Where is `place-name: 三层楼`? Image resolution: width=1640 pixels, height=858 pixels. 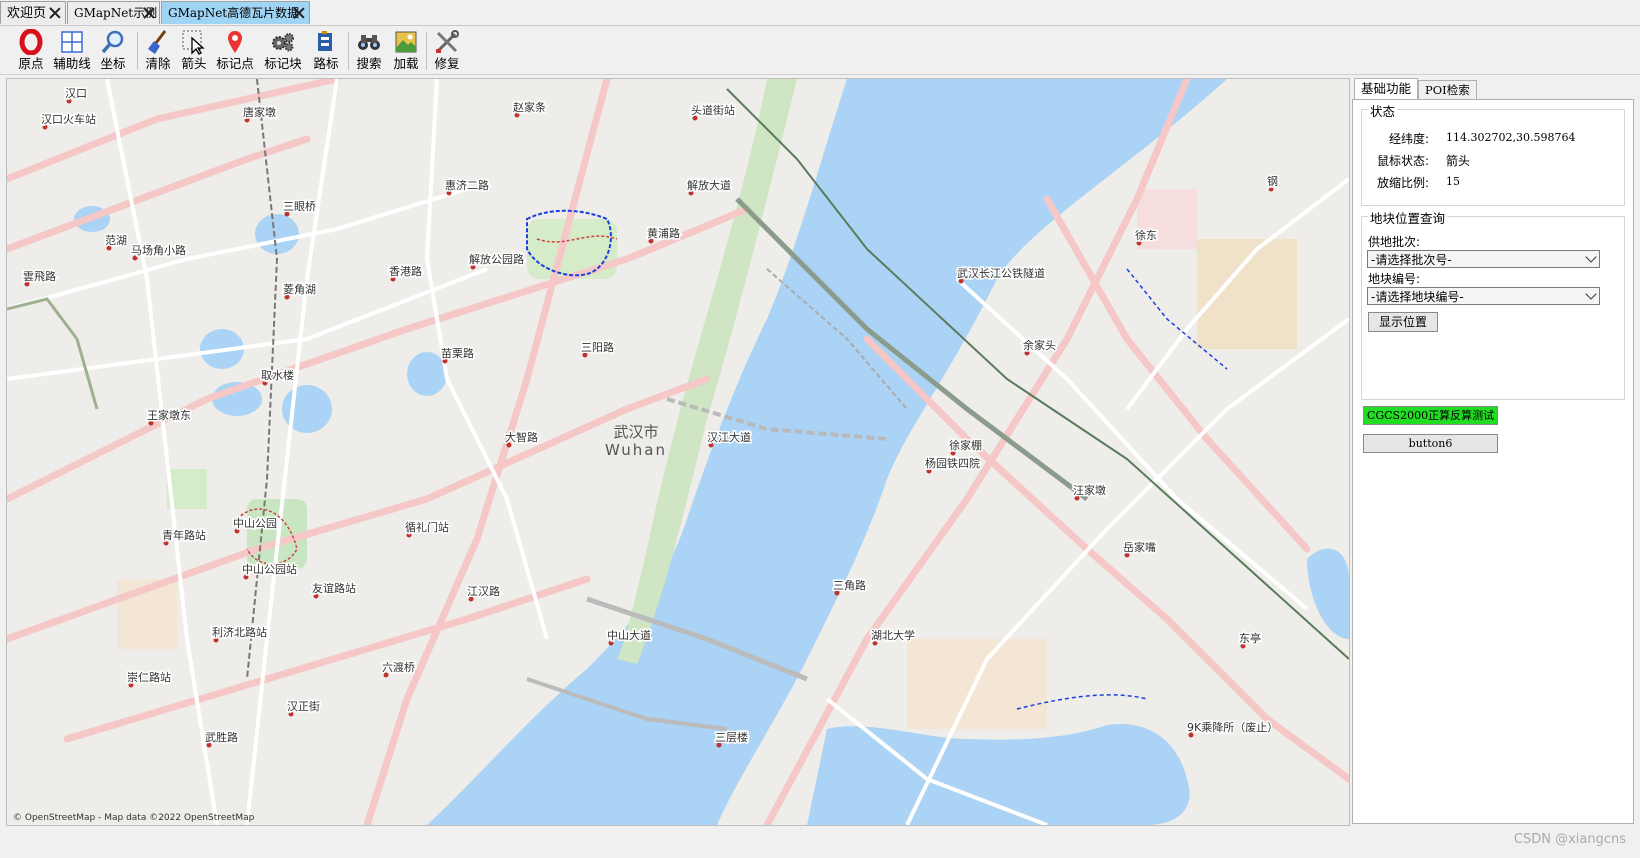
place-name: 三层楼 is located at coordinates (731, 737).